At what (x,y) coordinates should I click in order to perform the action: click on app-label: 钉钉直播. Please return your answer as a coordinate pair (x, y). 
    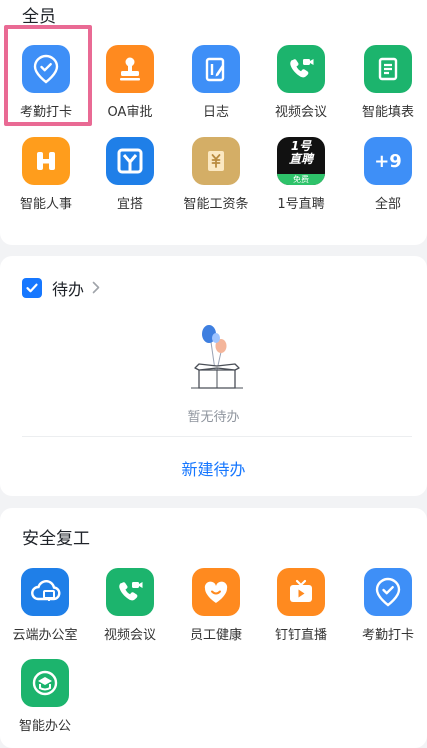
    Looking at the image, I should click on (300, 635).